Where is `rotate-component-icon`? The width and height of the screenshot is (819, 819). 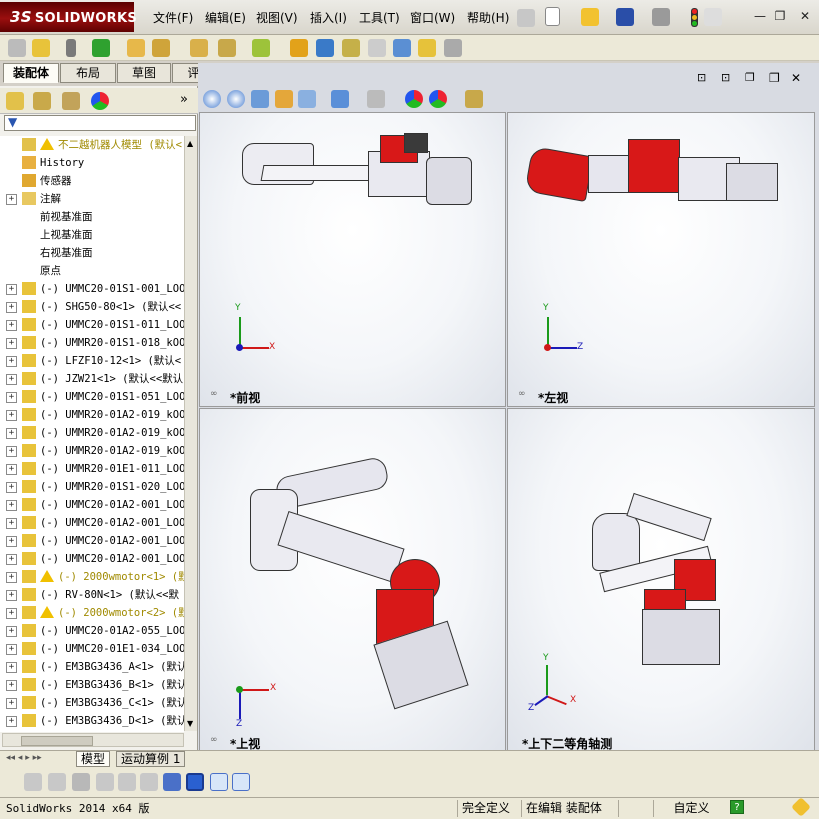 rotate-component-icon is located at coordinates (161, 48).